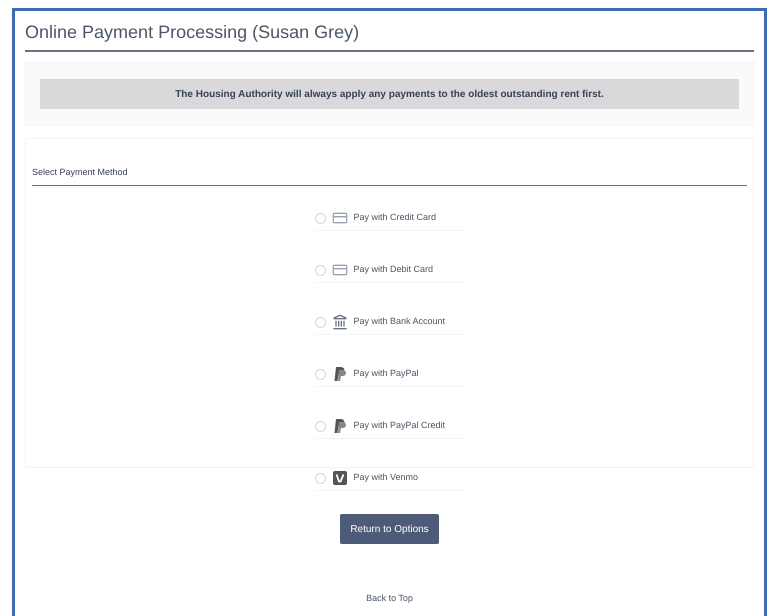 This screenshot has height=616, width=770. What do you see at coordinates (389, 529) in the screenshot?
I see `return-button: Return to Options` at bounding box center [389, 529].